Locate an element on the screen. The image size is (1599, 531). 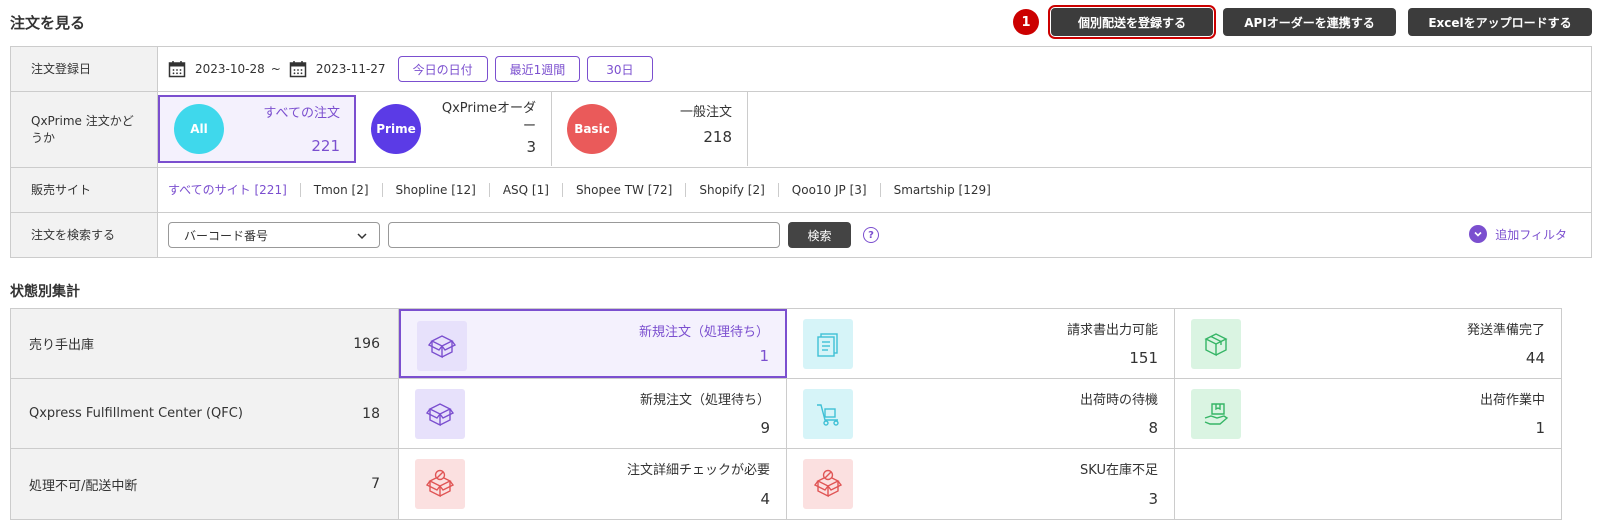
status-cell-invoice: 請求書出力可能 151 is located at coordinates (981, 343).